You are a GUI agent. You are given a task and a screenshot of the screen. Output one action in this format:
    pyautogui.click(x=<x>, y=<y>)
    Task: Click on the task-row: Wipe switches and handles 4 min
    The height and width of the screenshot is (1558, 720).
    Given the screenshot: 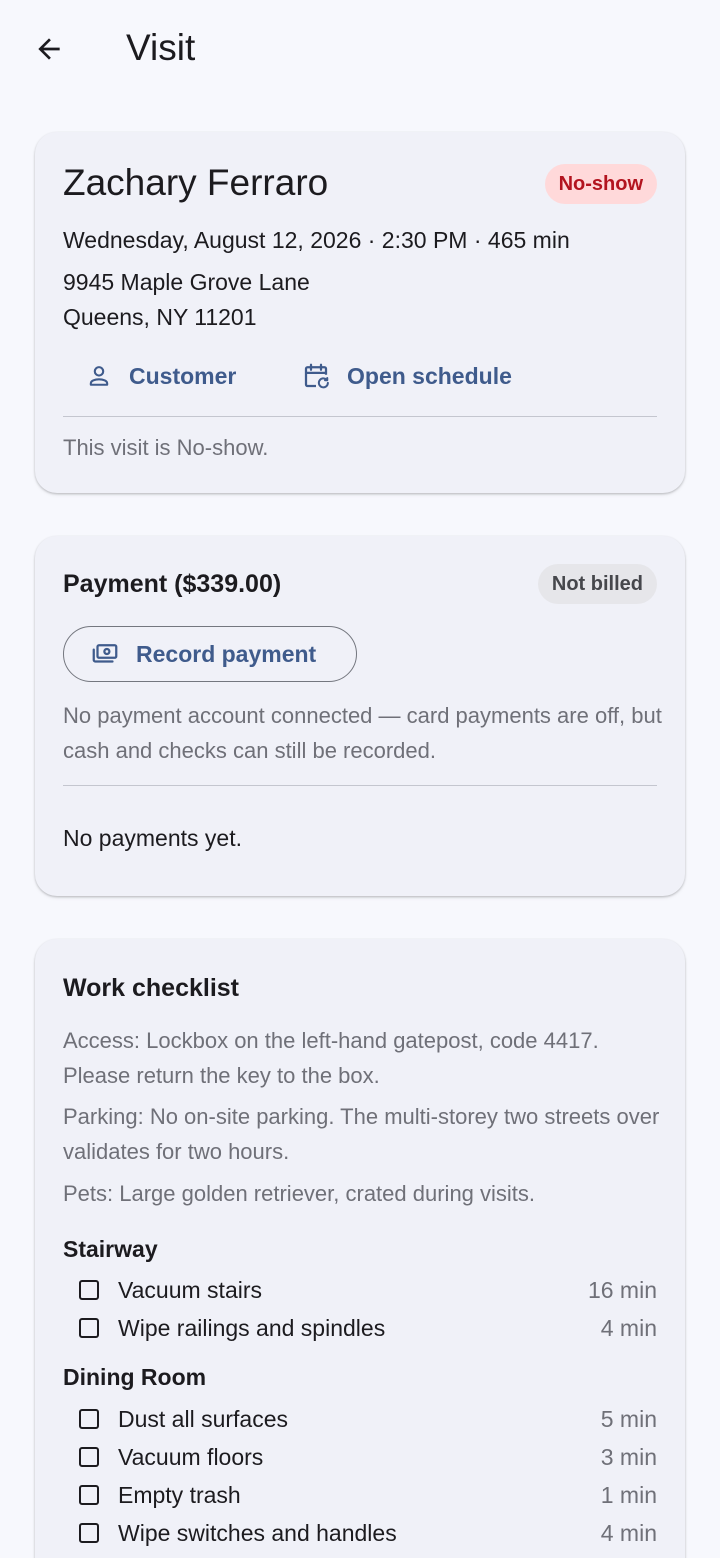 What is the action you would take?
    pyautogui.click(x=368, y=1533)
    